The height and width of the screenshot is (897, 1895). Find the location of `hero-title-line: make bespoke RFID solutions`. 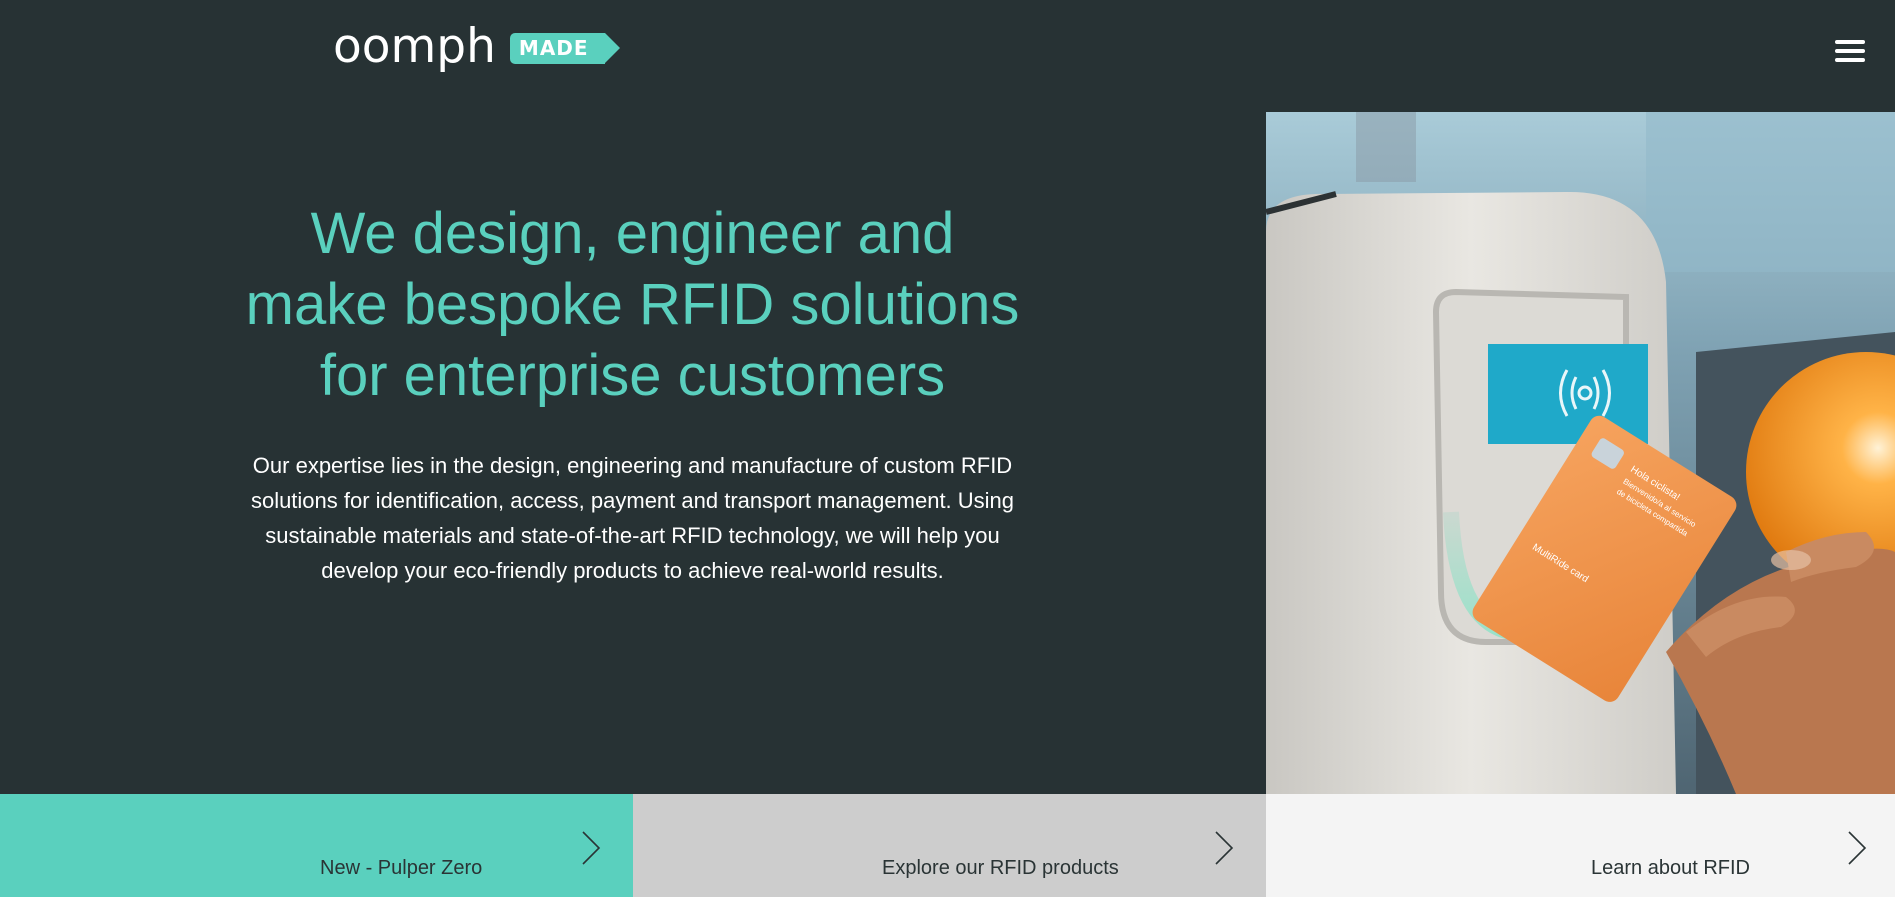

hero-title-line: make bespoke RFID solutions is located at coordinates (632, 304).